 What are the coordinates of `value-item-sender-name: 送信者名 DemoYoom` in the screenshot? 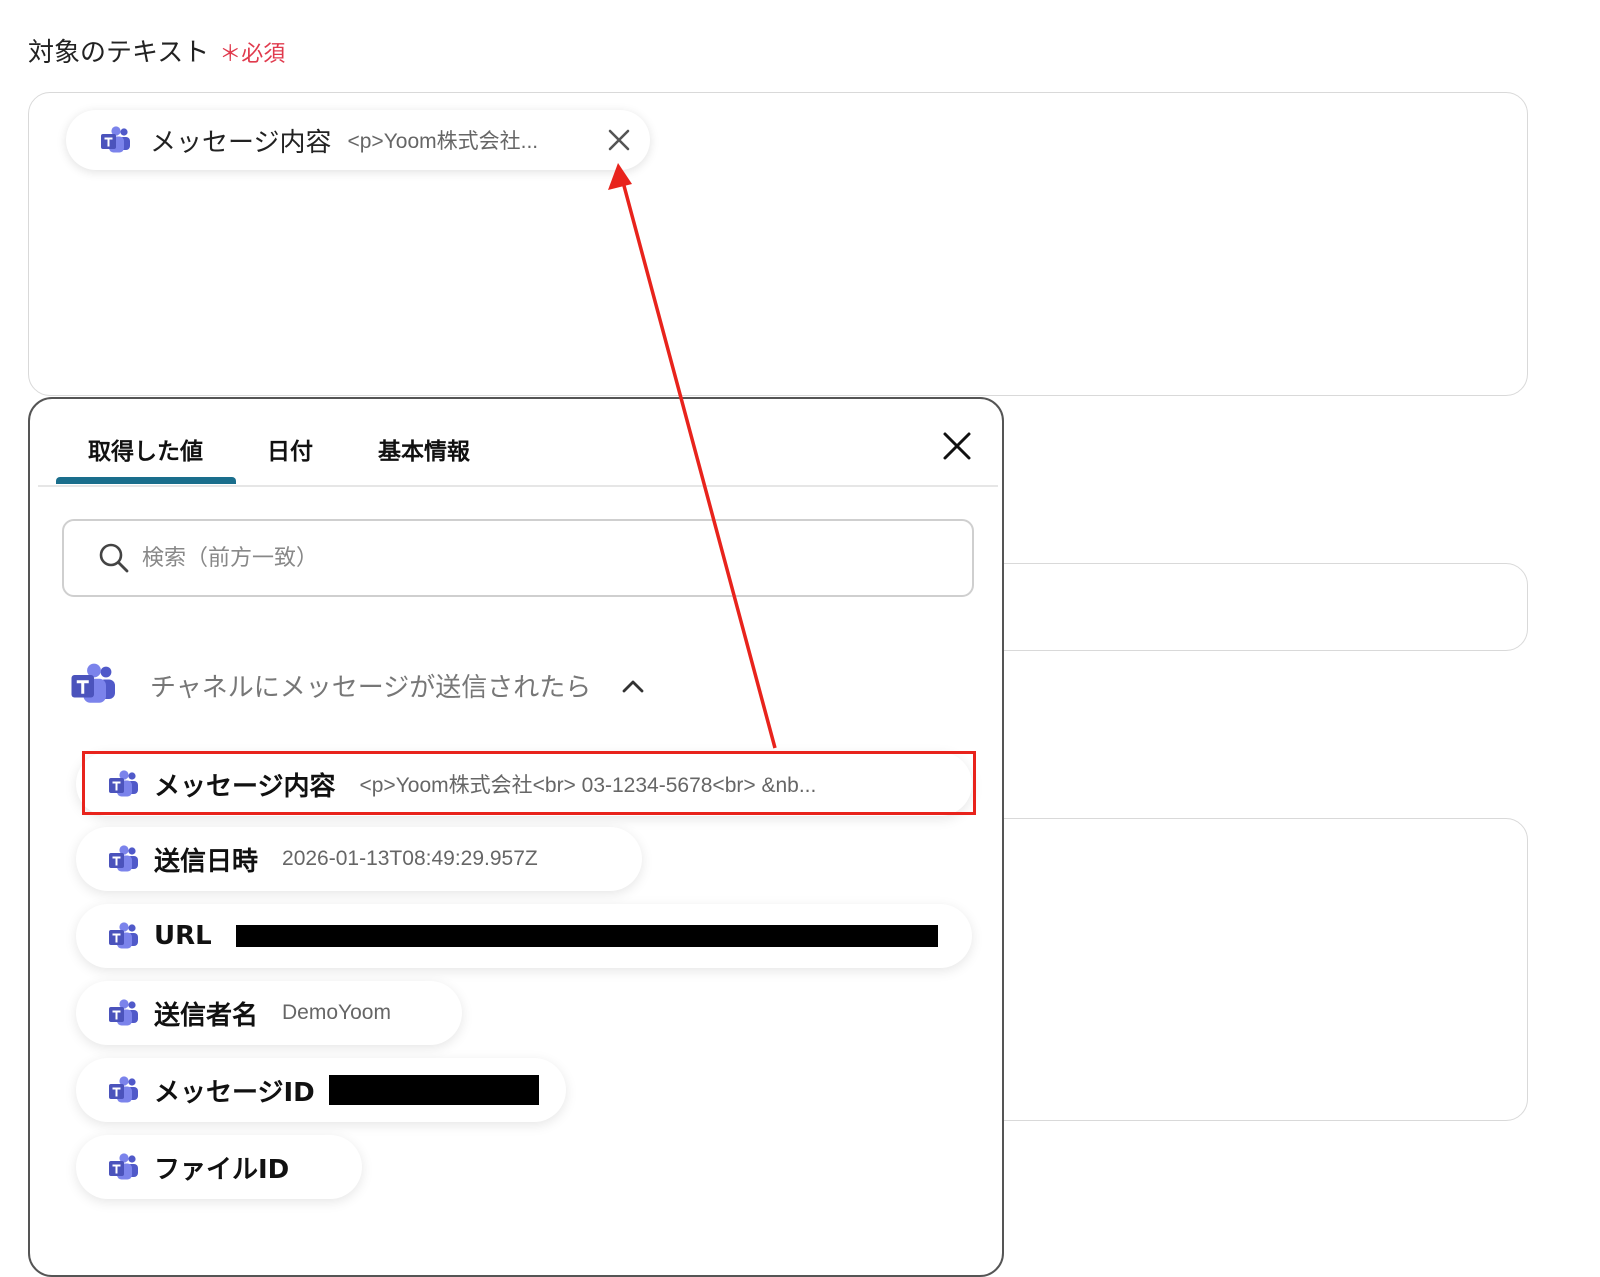 It's located at (269, 1013).